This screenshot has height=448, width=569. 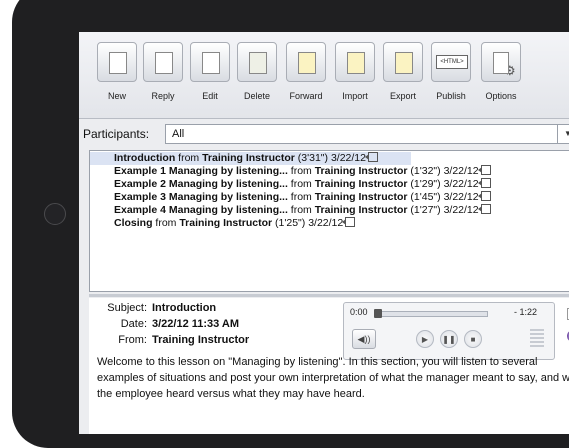 I want to click on pause-button: ❚❚, so click(x=449, y=339).